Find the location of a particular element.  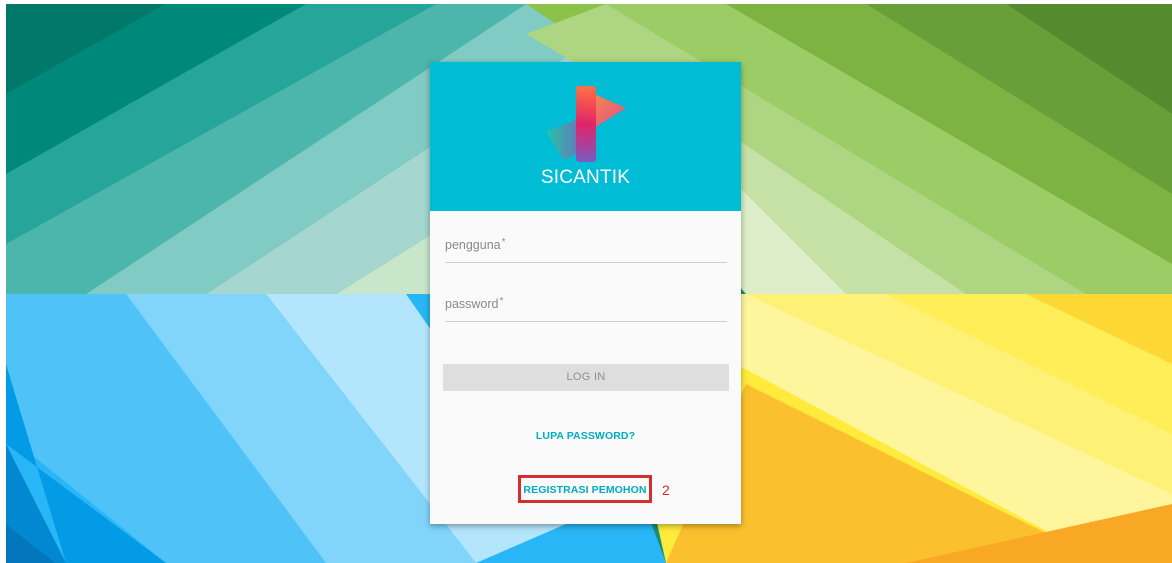

card-header: SICANTIK is located at coordinates (585, 136).